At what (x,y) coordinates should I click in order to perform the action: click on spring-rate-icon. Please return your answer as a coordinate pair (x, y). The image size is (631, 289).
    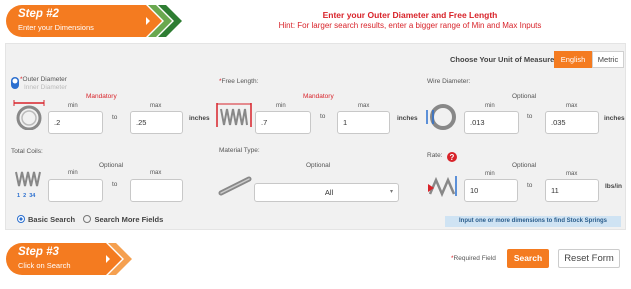
    Looking at the image, I should click on (443, 188).